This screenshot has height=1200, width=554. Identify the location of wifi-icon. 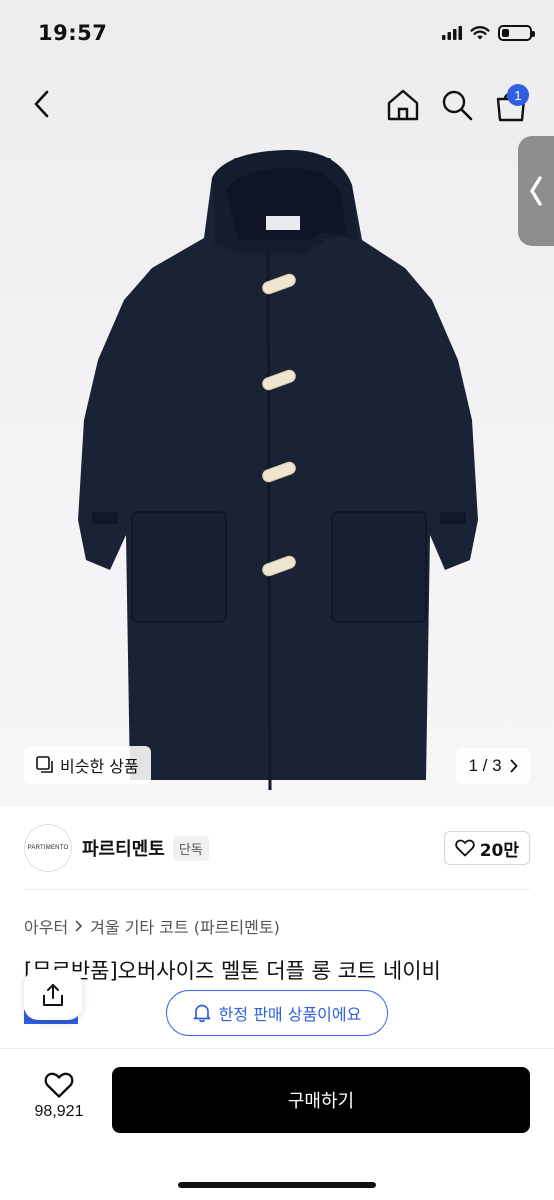
(480, 32).